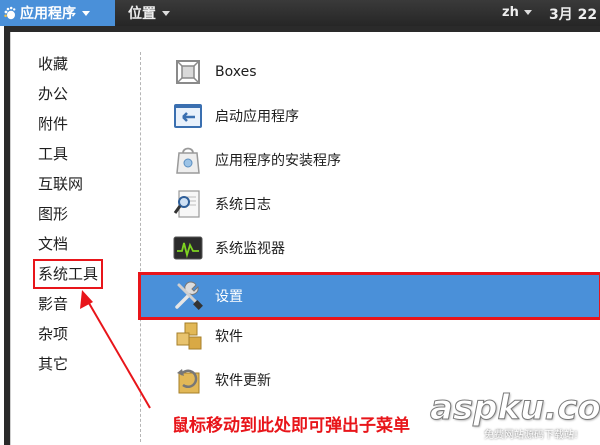 The height and width of the screenshot is (445, 600). Describe the element at coordinates (369, 336) in the screenshot. I see `app-item-software: 软件` at that location.